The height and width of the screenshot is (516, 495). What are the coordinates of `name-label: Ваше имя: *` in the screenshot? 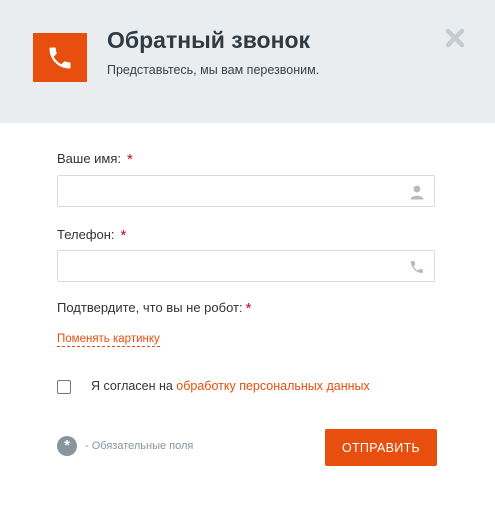 It's located at (95, 159).